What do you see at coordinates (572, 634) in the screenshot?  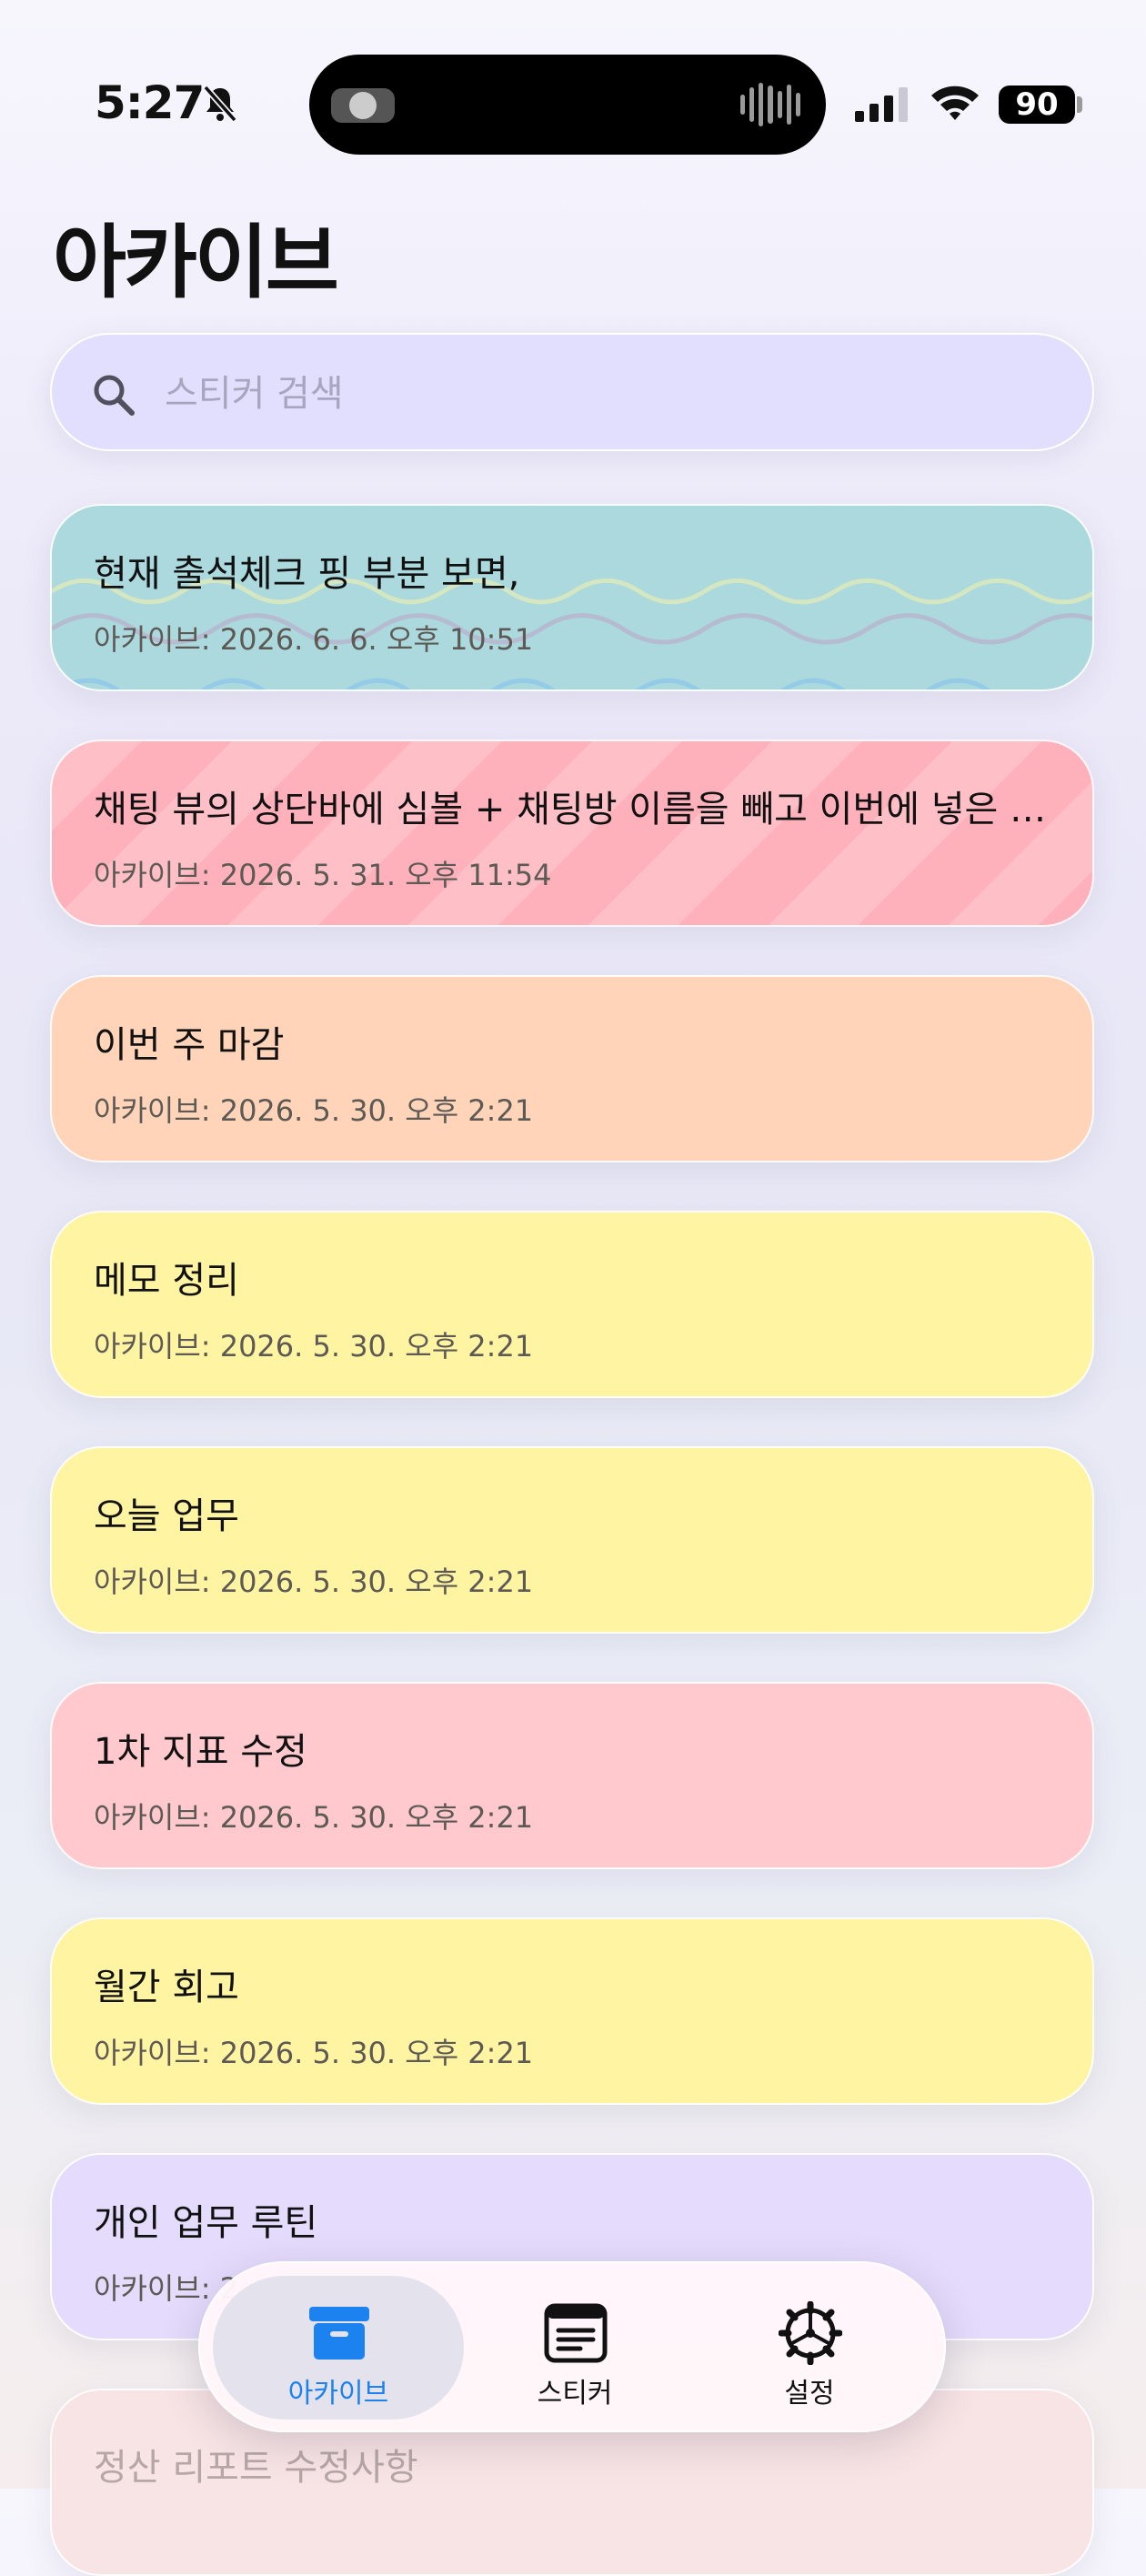 I see `wave-pattern` at bounding box center [572, 634].